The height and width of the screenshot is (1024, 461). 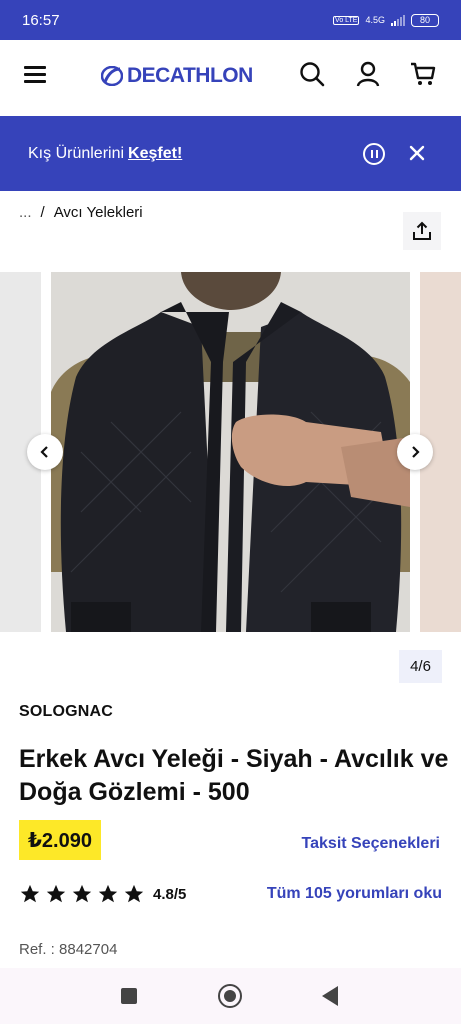 I want to click on system-nav-bar, so click(x=230, y=996).